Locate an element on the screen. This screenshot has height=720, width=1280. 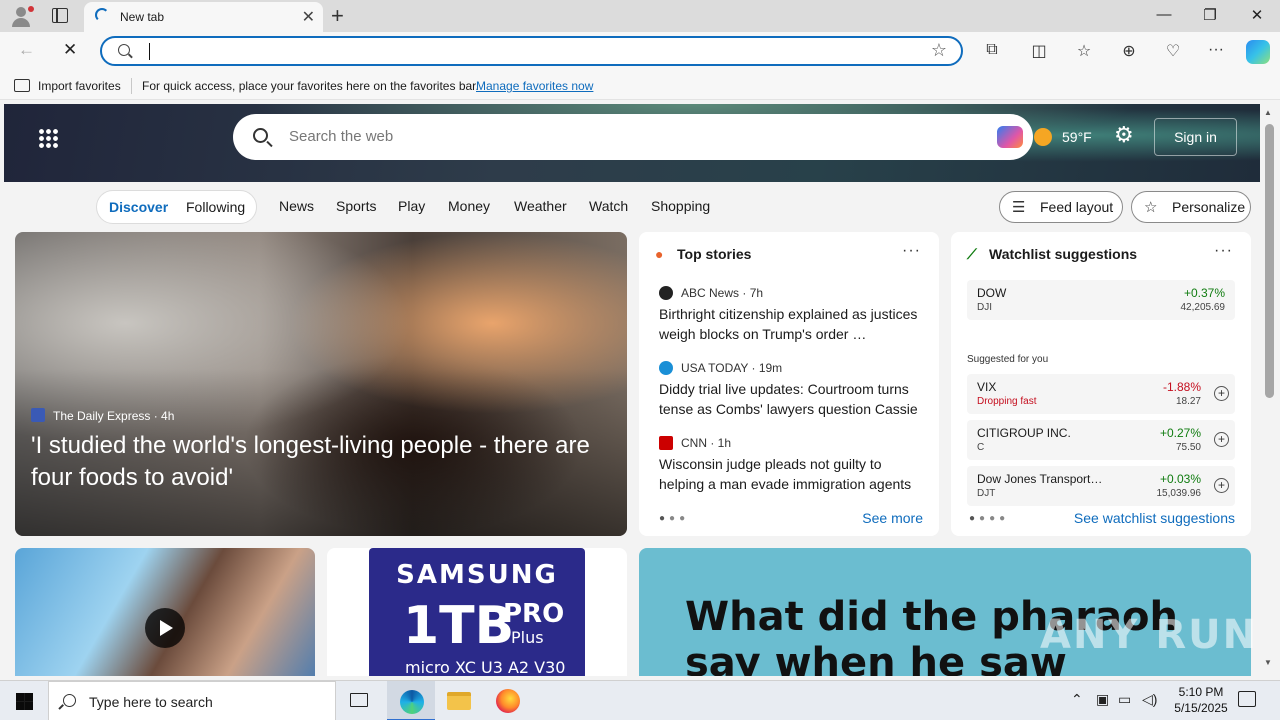
stock-row-vix: VIX Dropping fast -1.88% 18.27 + is located at coordinates (1101, 394).